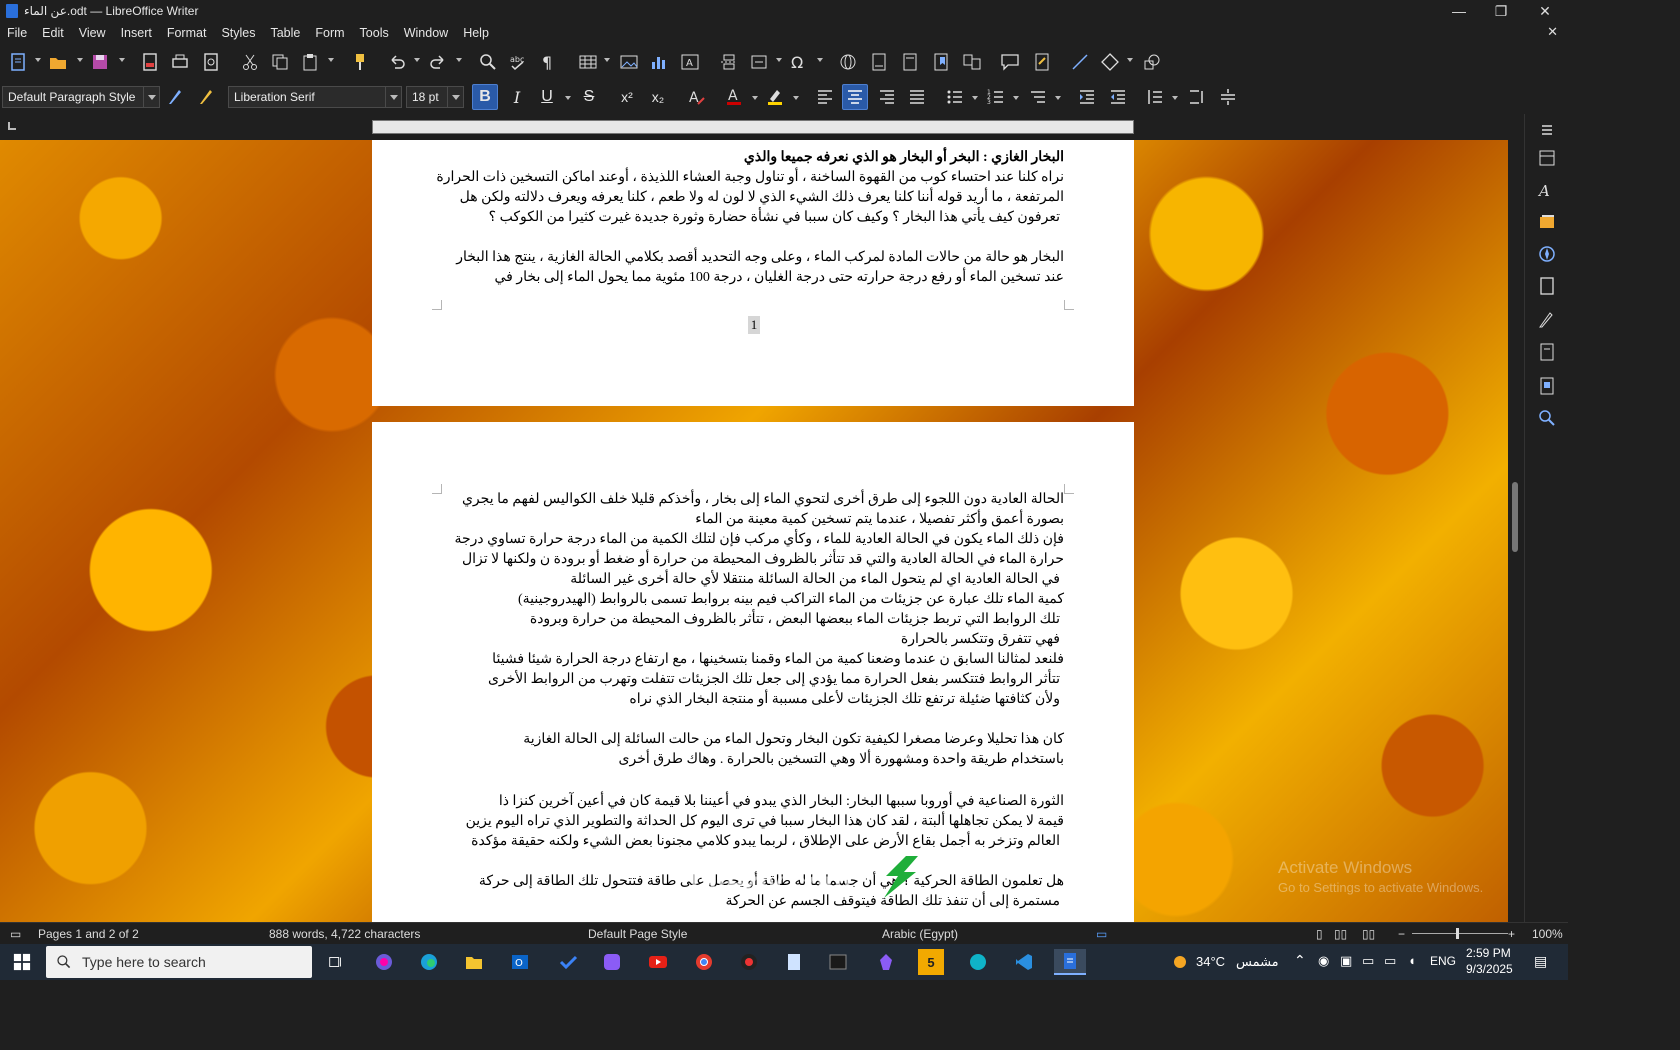  What do you see at coordinates (93, 33) in the screenshot?
I see `menu-view: View` at bounding box center [93, 33].